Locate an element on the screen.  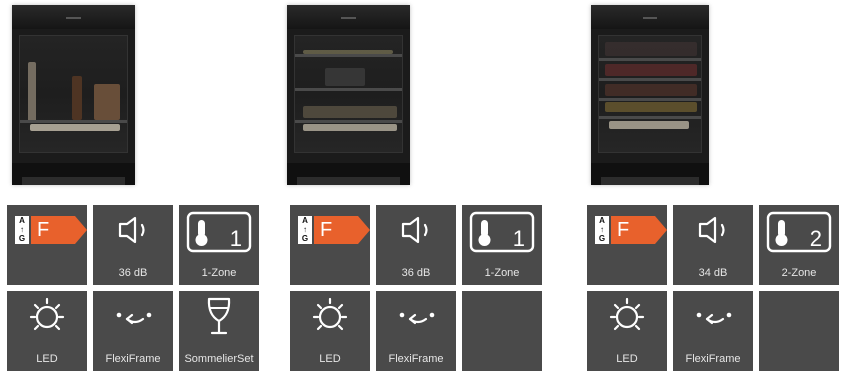
temperature-zone-tile: 2 2-Zone is located at coordinates (799, 245).